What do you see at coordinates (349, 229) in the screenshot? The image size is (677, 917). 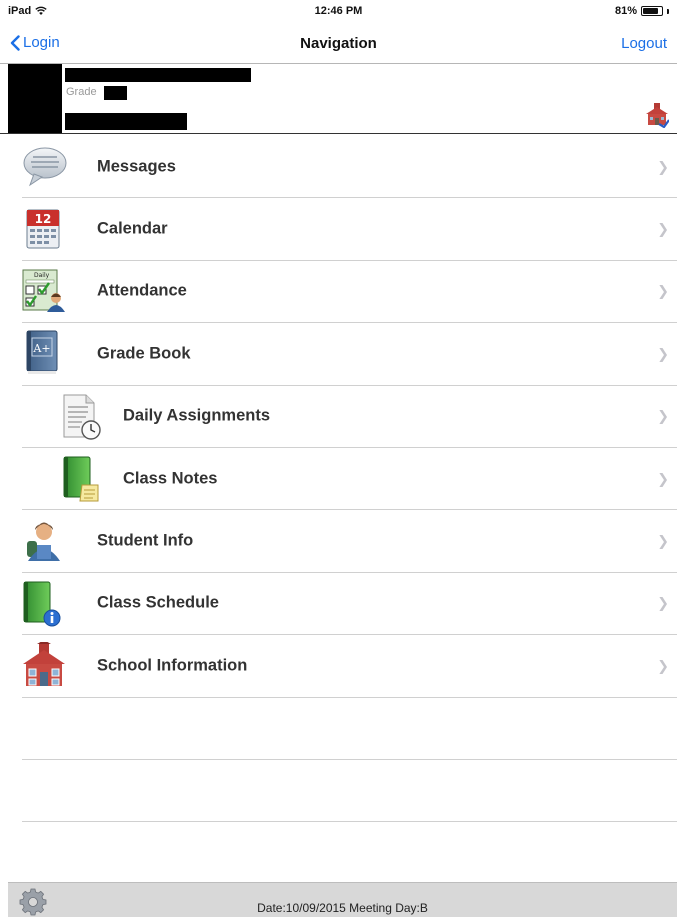 I see `menu-item-calendar: 12 Calendar ❯` at bounding box center [349, 229].